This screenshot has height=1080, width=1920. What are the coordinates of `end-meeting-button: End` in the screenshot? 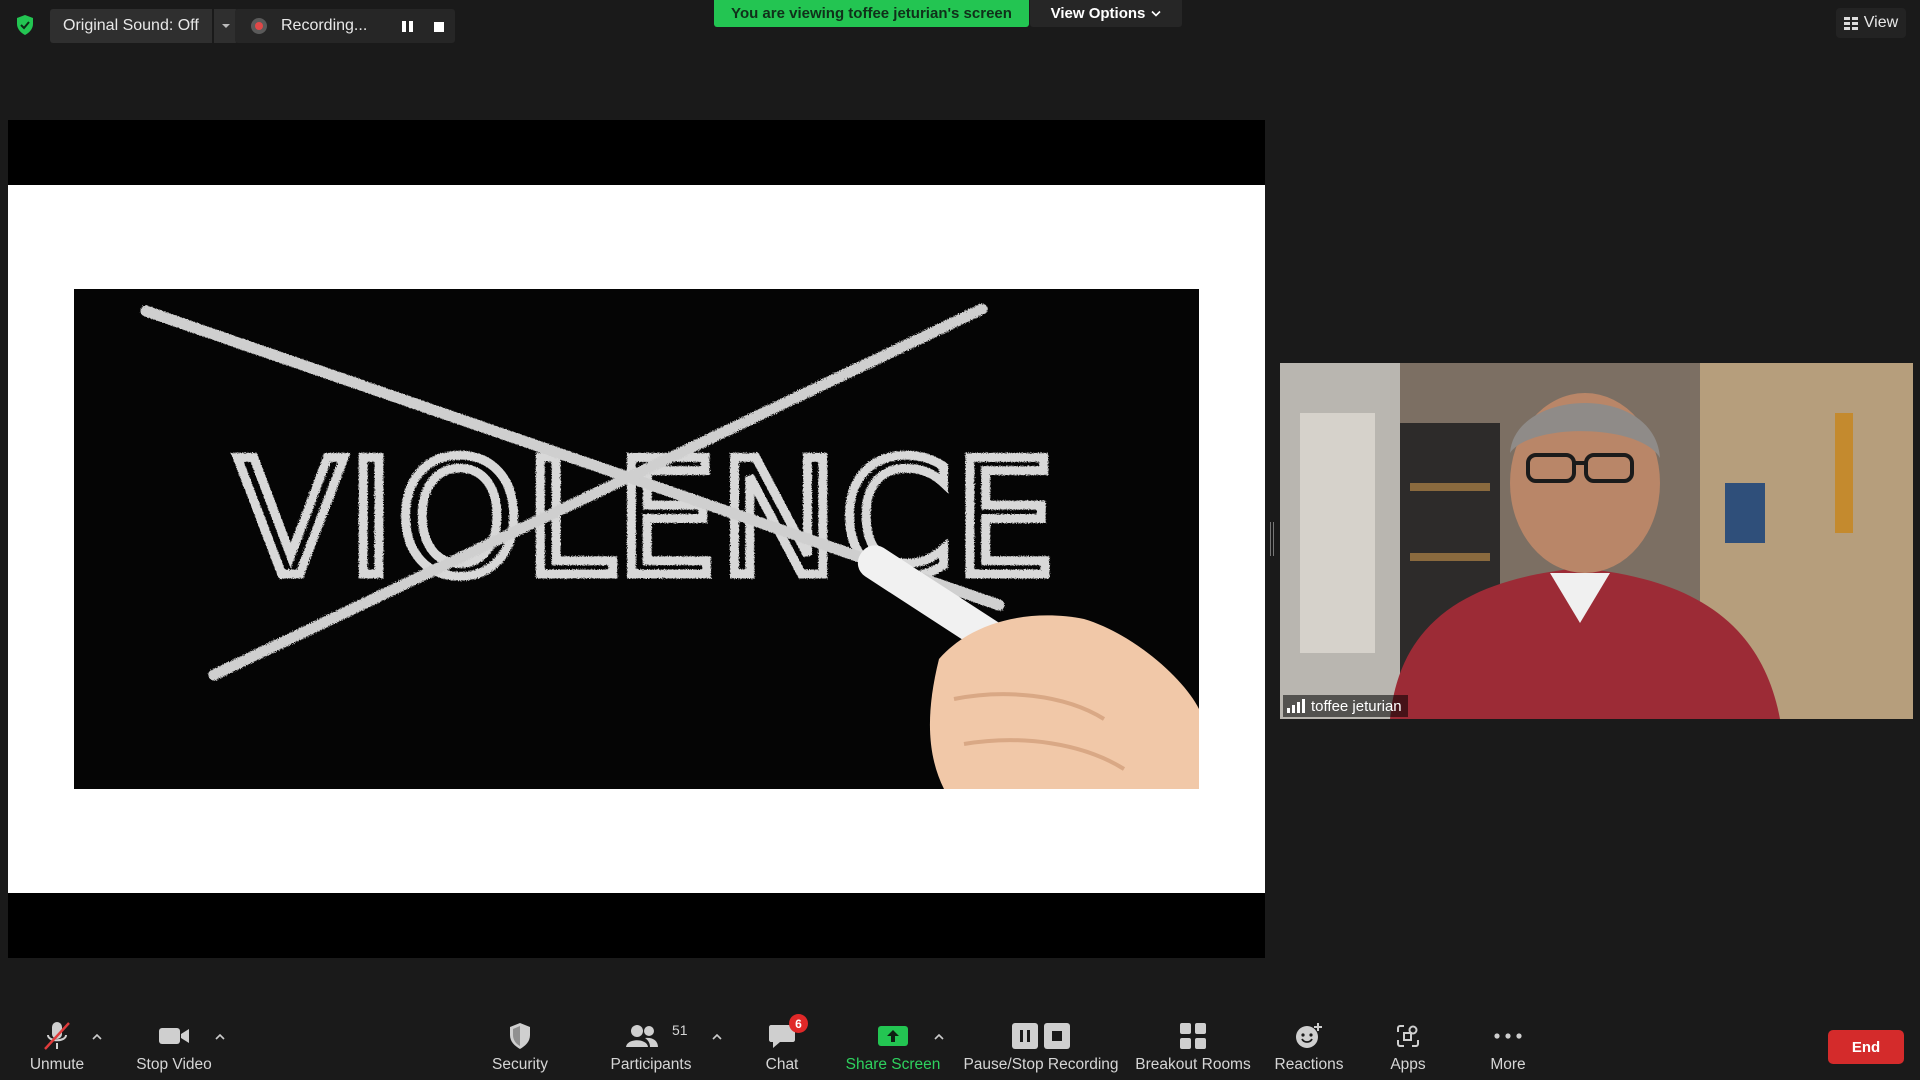 It's located at (1866, 1047).